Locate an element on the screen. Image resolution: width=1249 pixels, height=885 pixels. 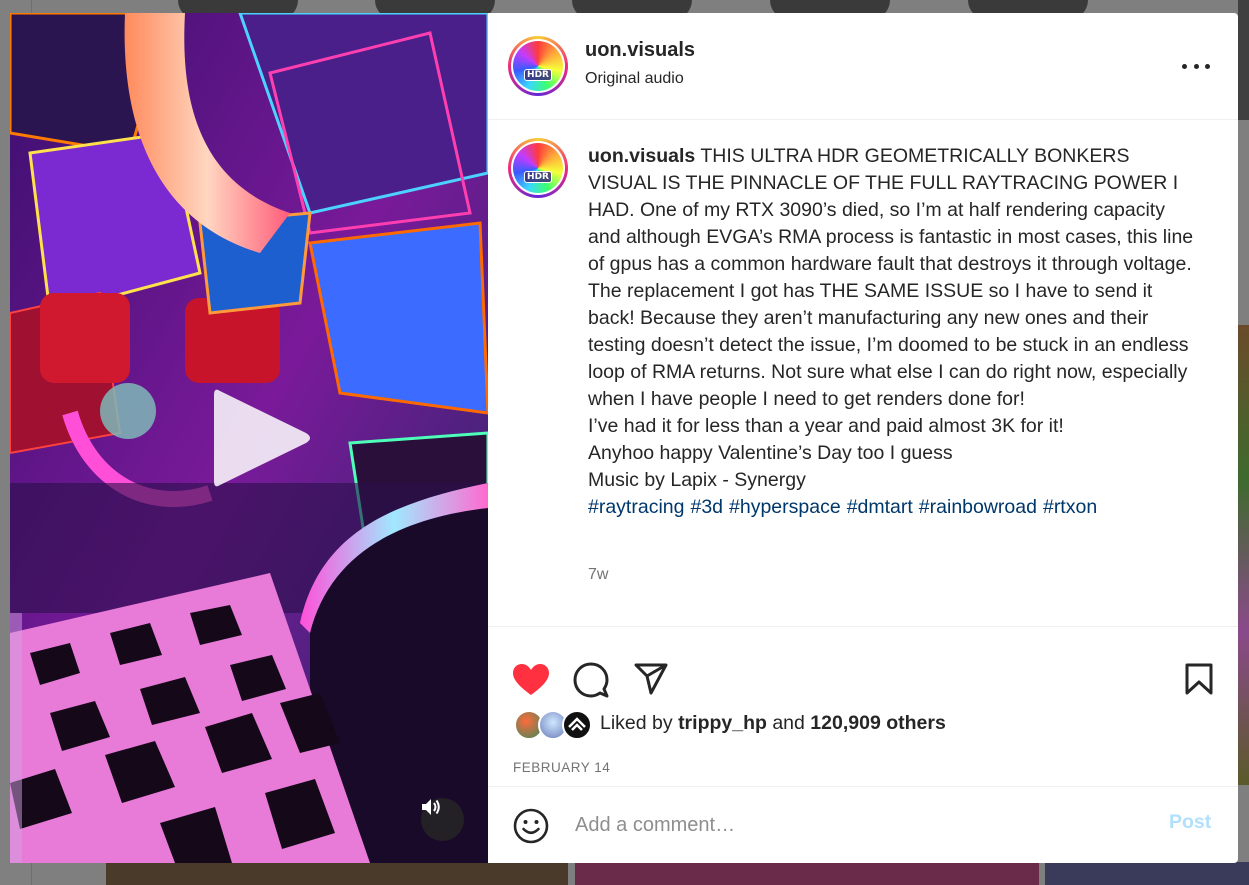
comment-icon is located at coordinates (591, 680).